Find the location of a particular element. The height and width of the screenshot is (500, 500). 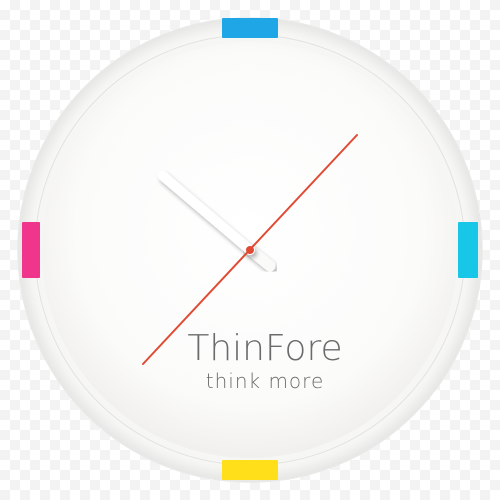

marker-top is located at coordinates (250, 28).